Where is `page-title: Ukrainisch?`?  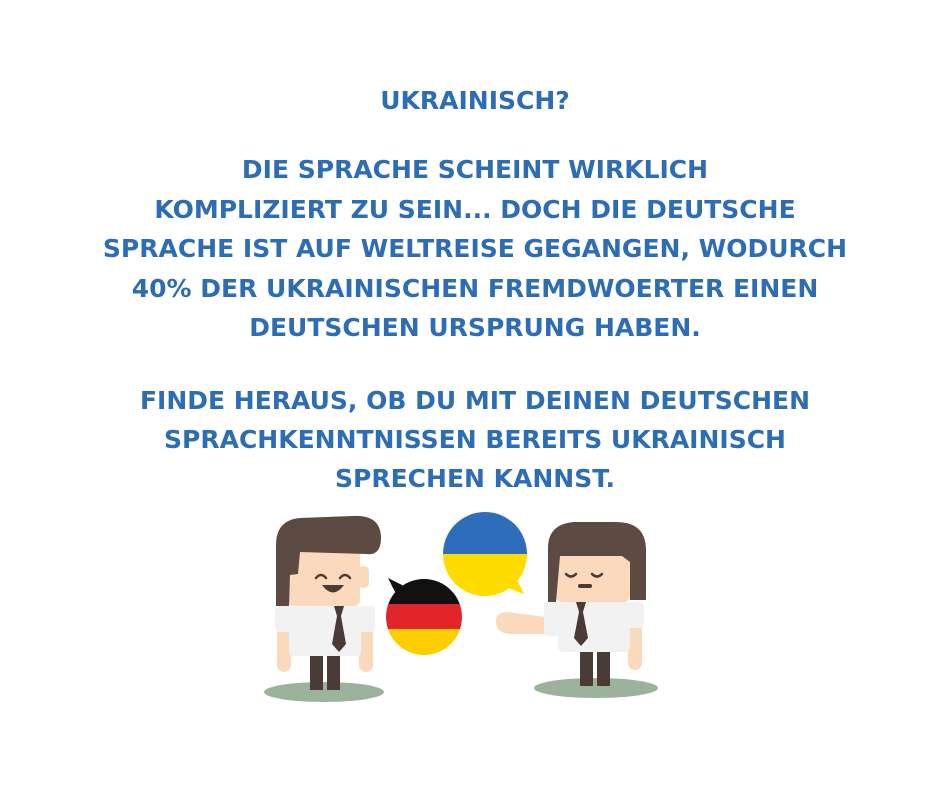
page-title: Ukrainisch? is located at coordinates (475, 101).